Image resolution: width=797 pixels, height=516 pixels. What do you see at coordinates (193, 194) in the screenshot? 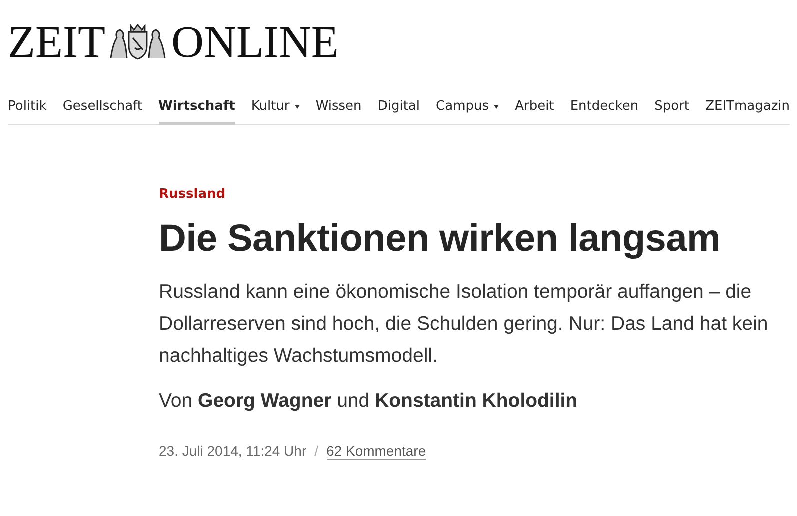
I see `article-kicker: Russland` at bounding box center [193, 194].